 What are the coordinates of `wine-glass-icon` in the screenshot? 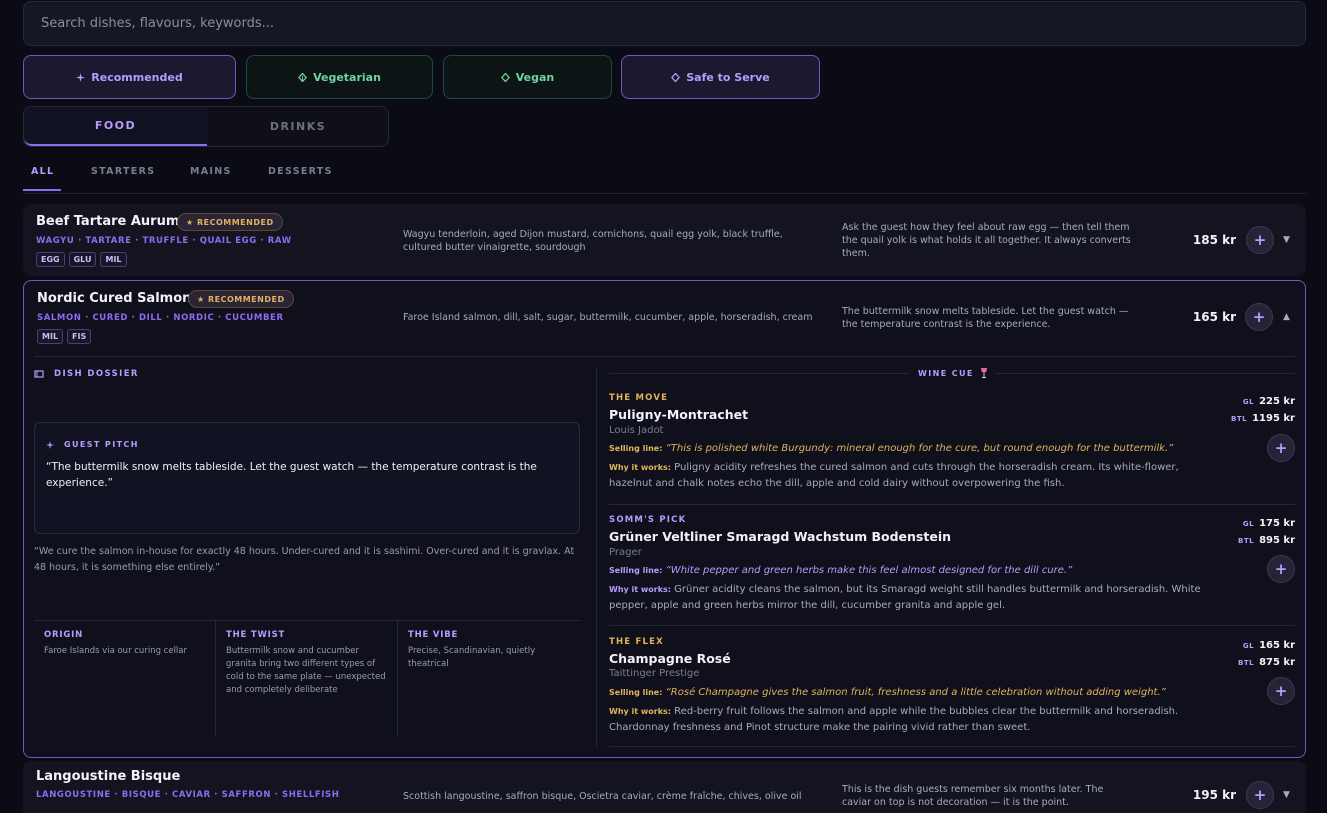 It's located at (983, 373).